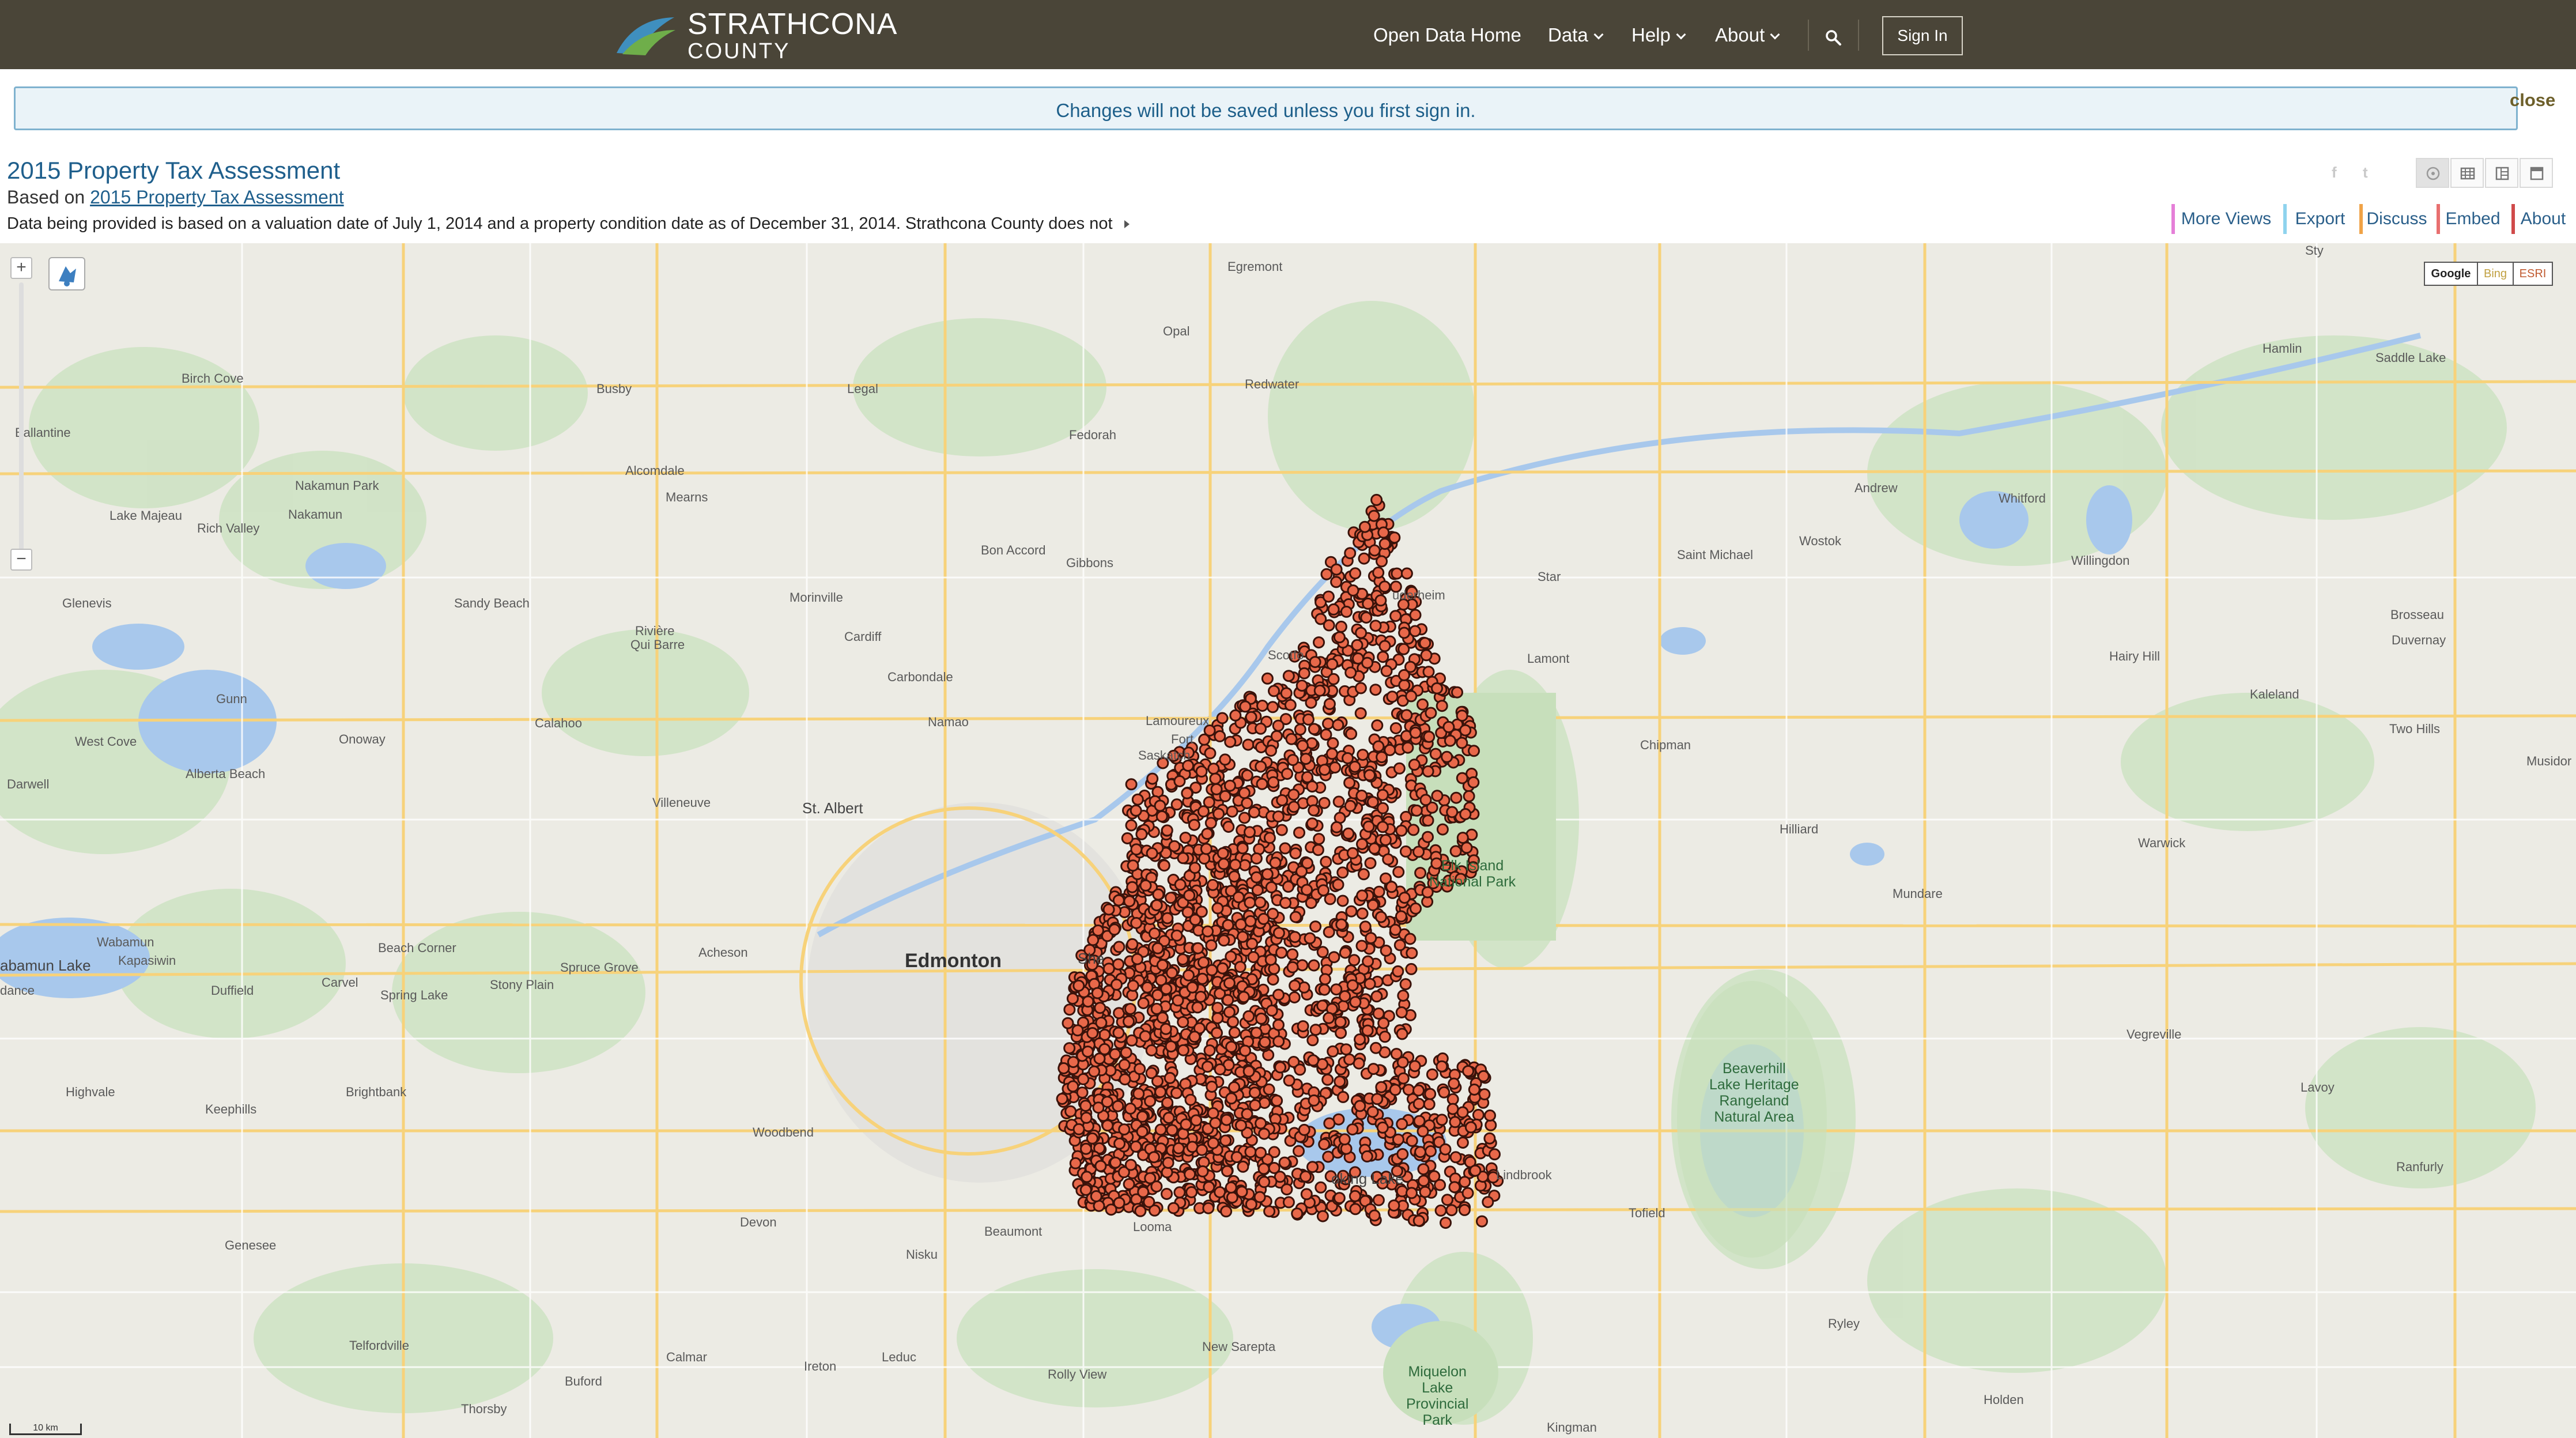 The width and height of the screenshot is (2576, 1438). Describe the element at coordinates (2473, 219) in the screenshot. I see `tab-embed: Embed` at that location.